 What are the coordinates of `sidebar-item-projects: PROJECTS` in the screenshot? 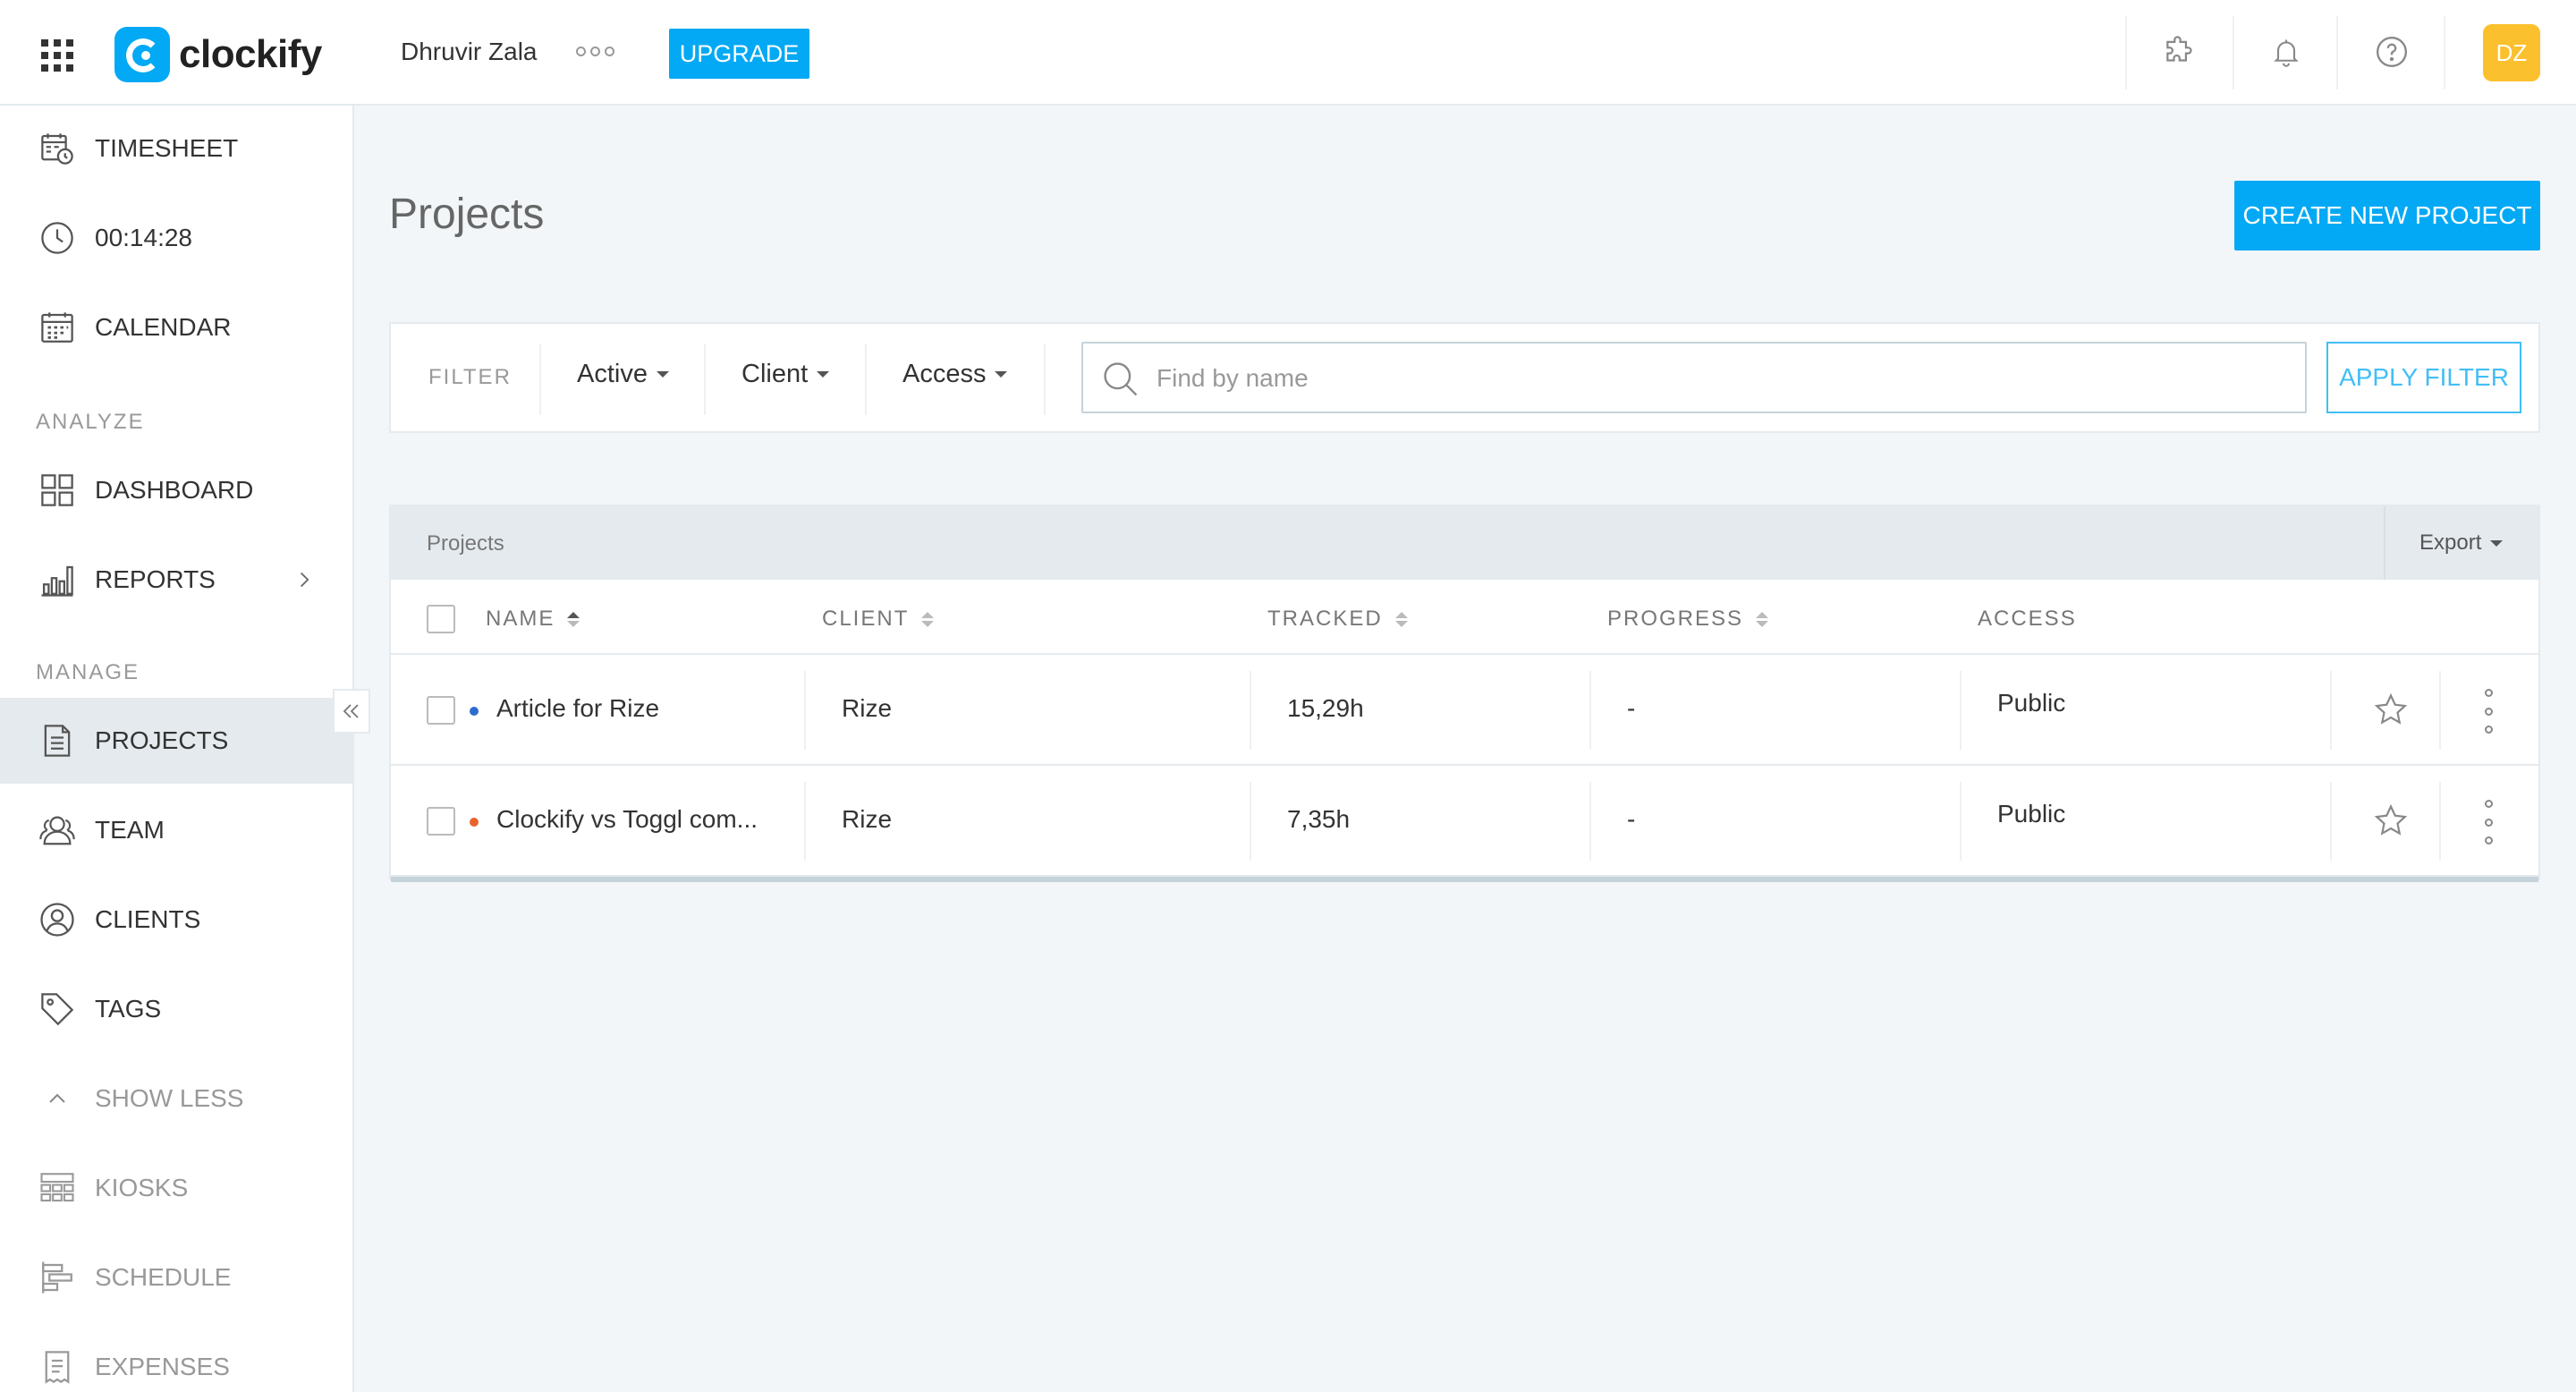 It's located at (176, 741).